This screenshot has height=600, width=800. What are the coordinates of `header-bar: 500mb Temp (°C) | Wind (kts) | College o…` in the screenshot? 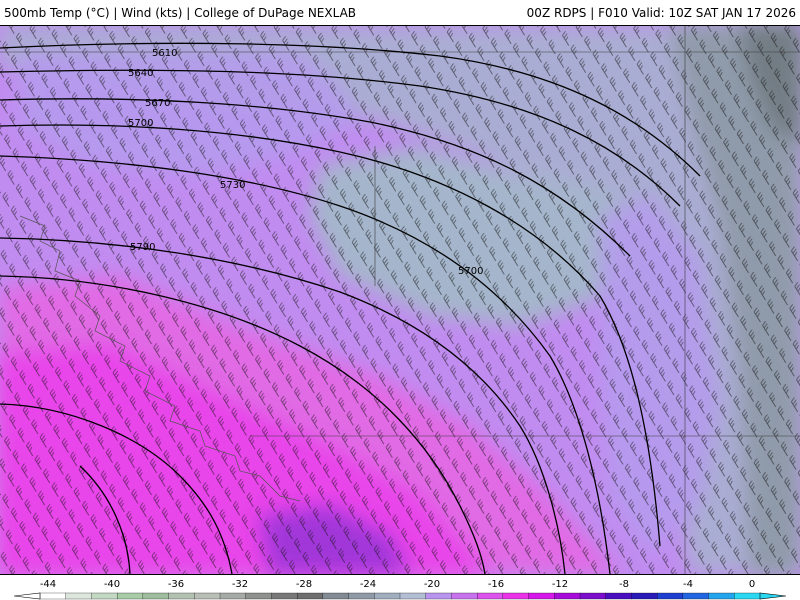 It's located at (400, 13).